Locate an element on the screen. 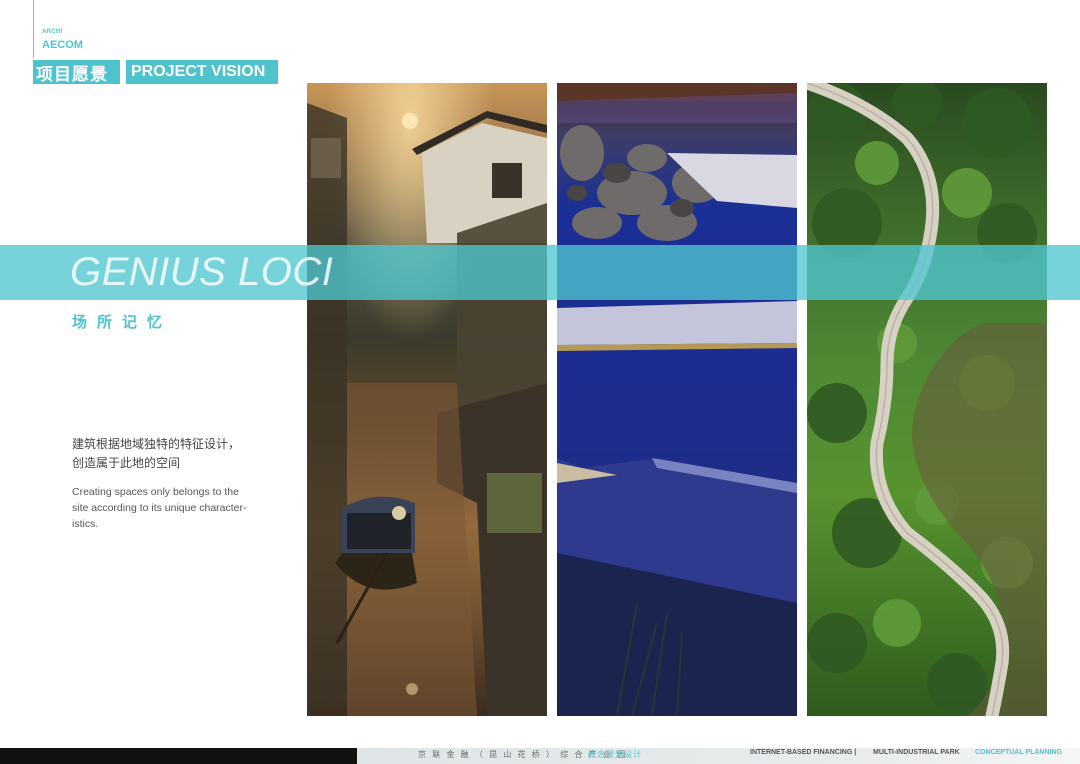 This screenshot has width=1080, height=764. description-en-line-2: site according to its unique character- is located at coordinates (159, 508).